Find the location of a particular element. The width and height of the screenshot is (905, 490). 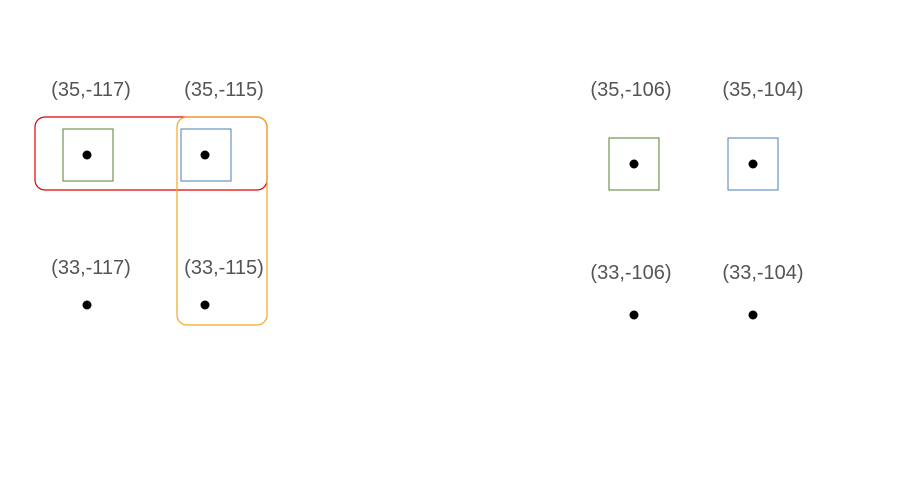

label-bottom-right: (33,-115) is located at coordinates (224, 268).